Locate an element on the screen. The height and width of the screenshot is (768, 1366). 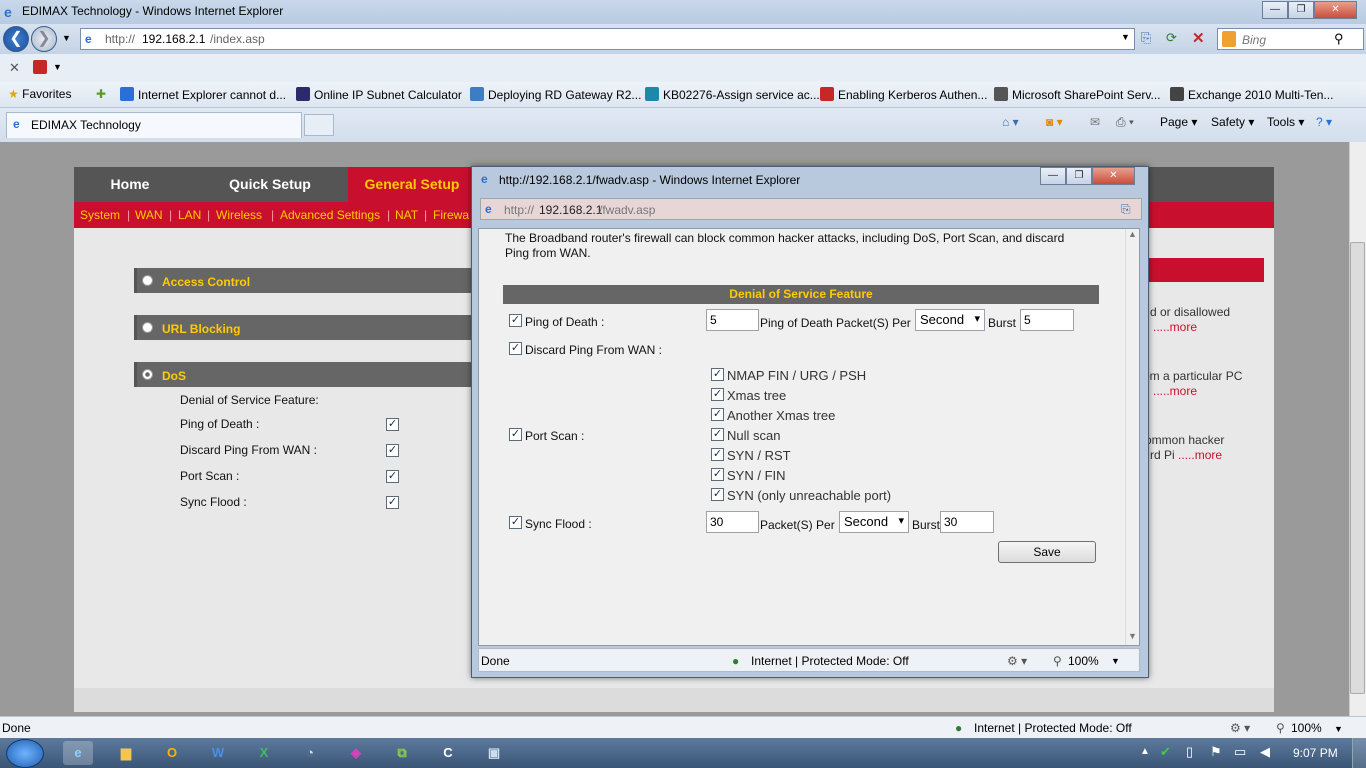
submenu-wireless: Wireless is located at coordinates (239, 215).